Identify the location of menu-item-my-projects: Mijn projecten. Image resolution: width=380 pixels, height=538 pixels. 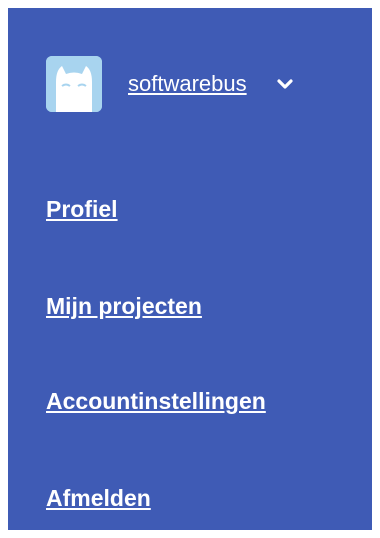
(124, 306).